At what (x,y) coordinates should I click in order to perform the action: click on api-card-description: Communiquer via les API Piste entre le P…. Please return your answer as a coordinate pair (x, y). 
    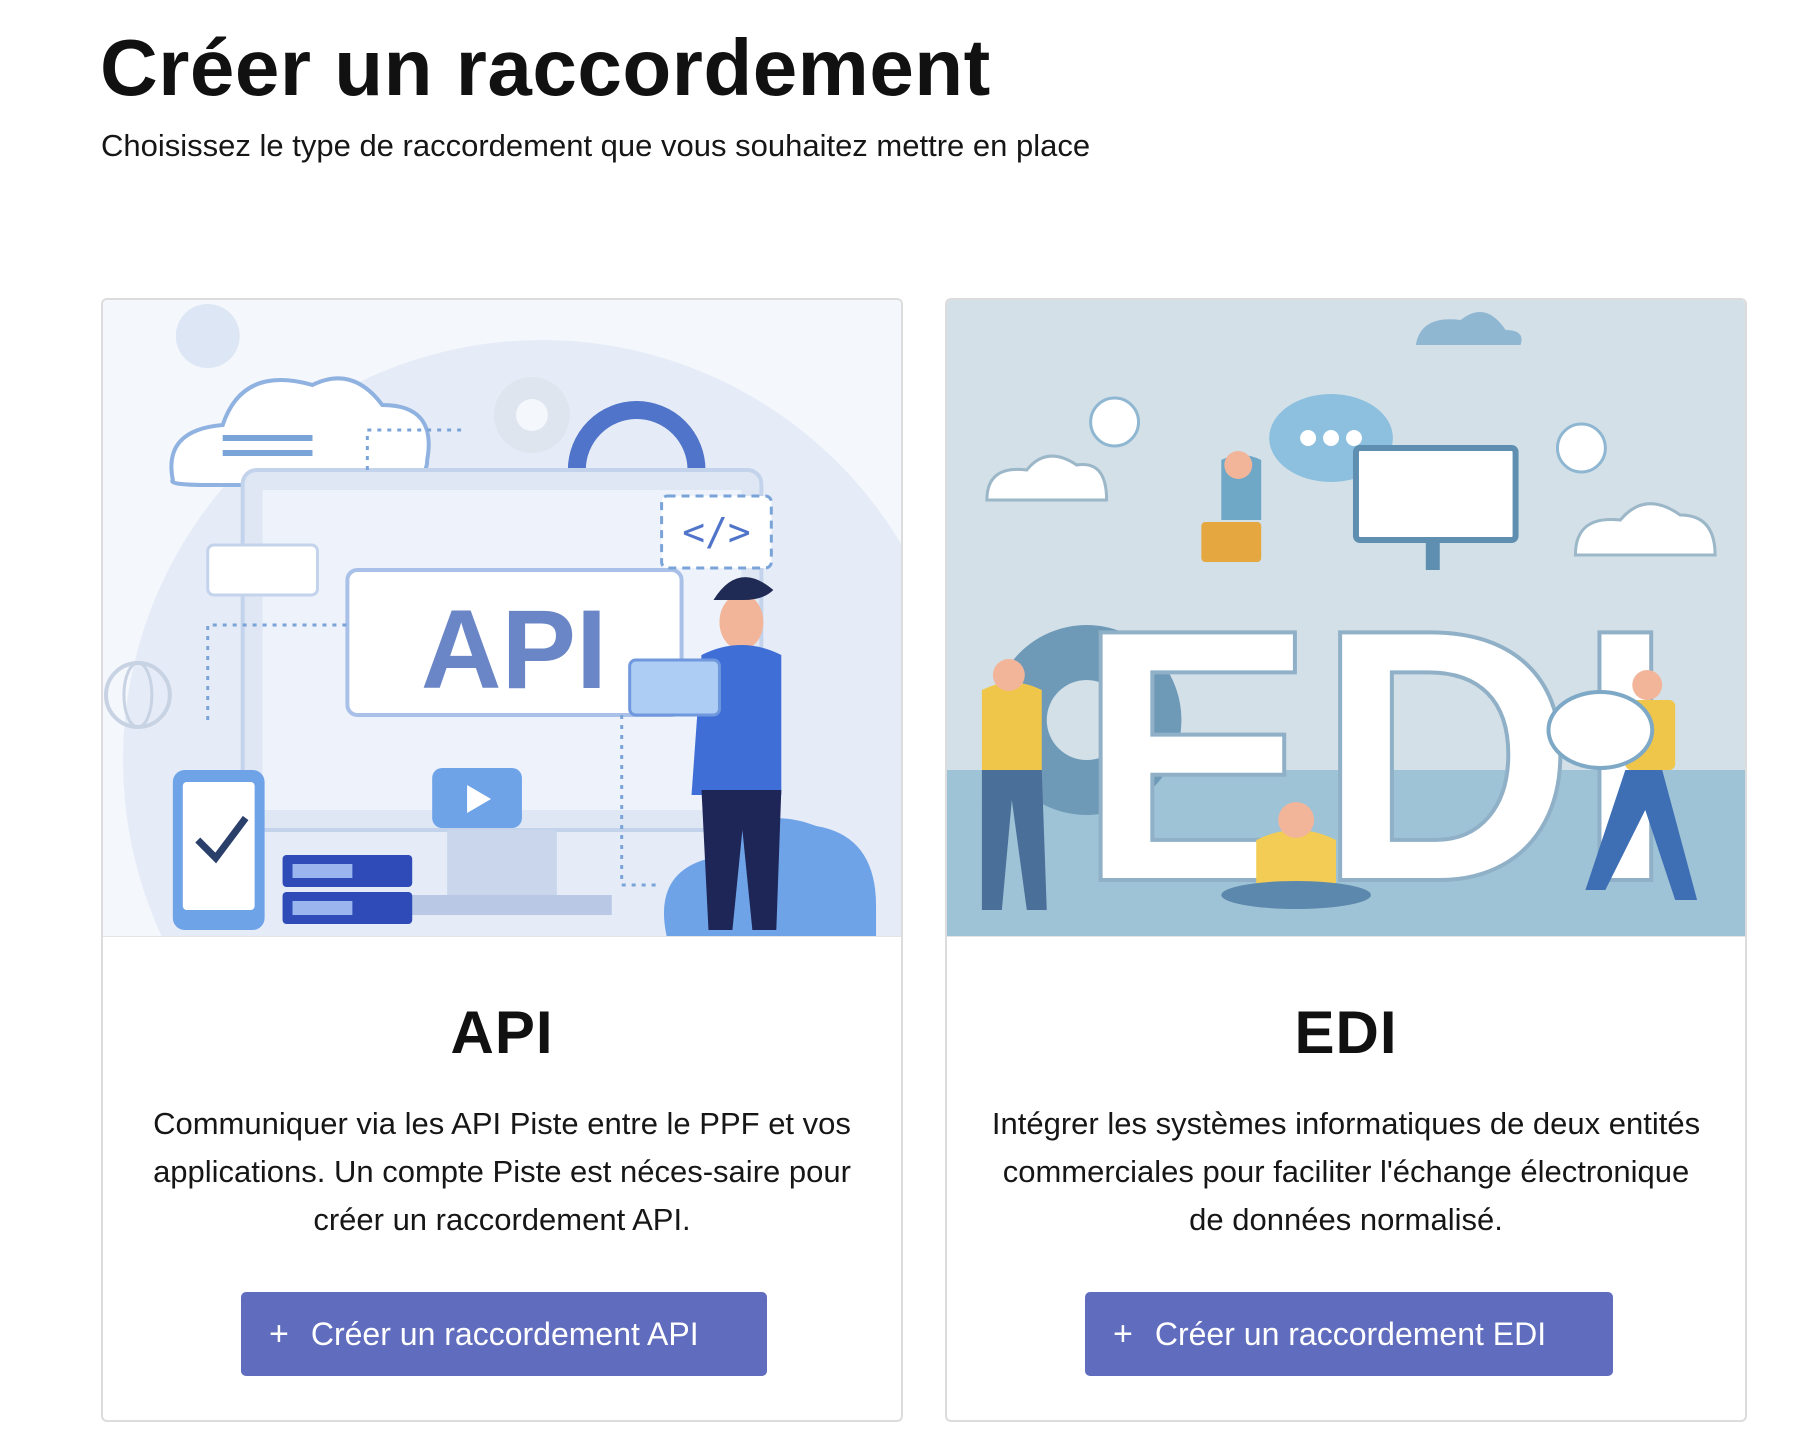
    Looking at the image, I should click on (502, 1171).